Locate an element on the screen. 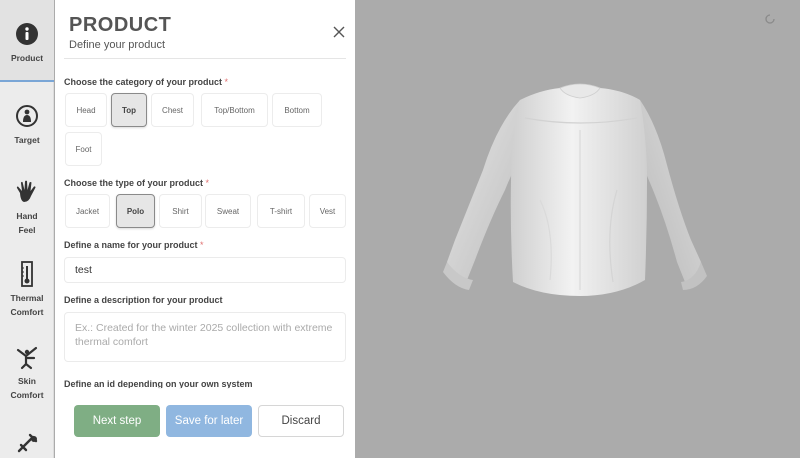 Image resolution: width=800 pixels, height=458 pixels. category-option-top: Top is located at coordinates (129, 110).